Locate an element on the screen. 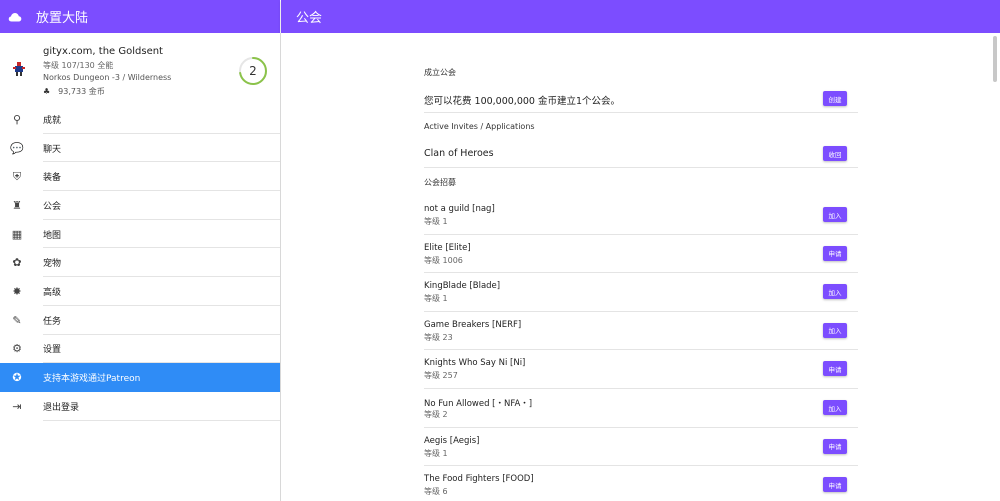  list-item: Knights Who Say Ni [Ni] 等级 257 申请 is located at coordinates (641, 369).